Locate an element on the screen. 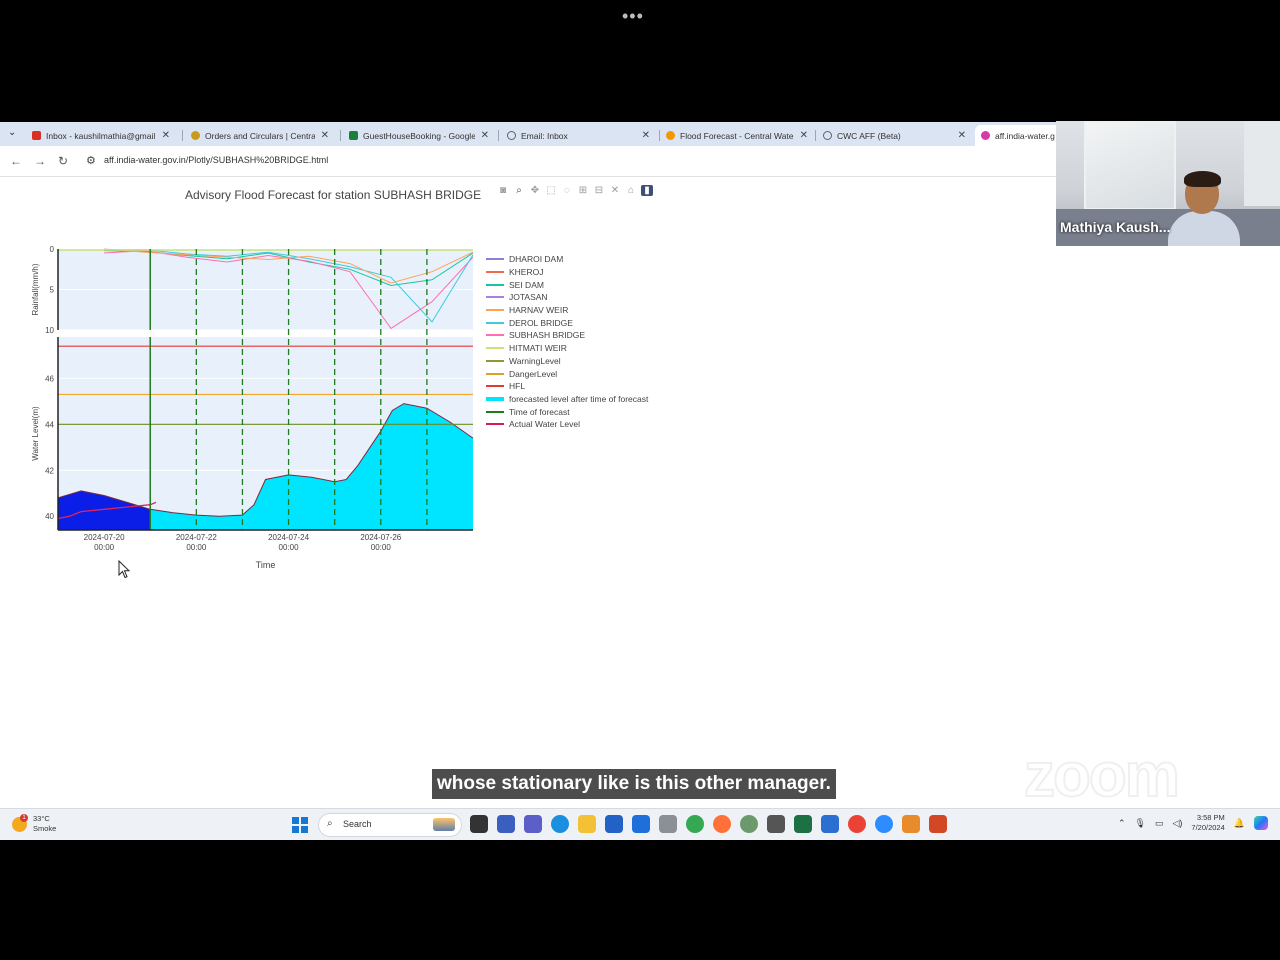  rainfall-tick-label: 10 is located at coordinates (49, 330).